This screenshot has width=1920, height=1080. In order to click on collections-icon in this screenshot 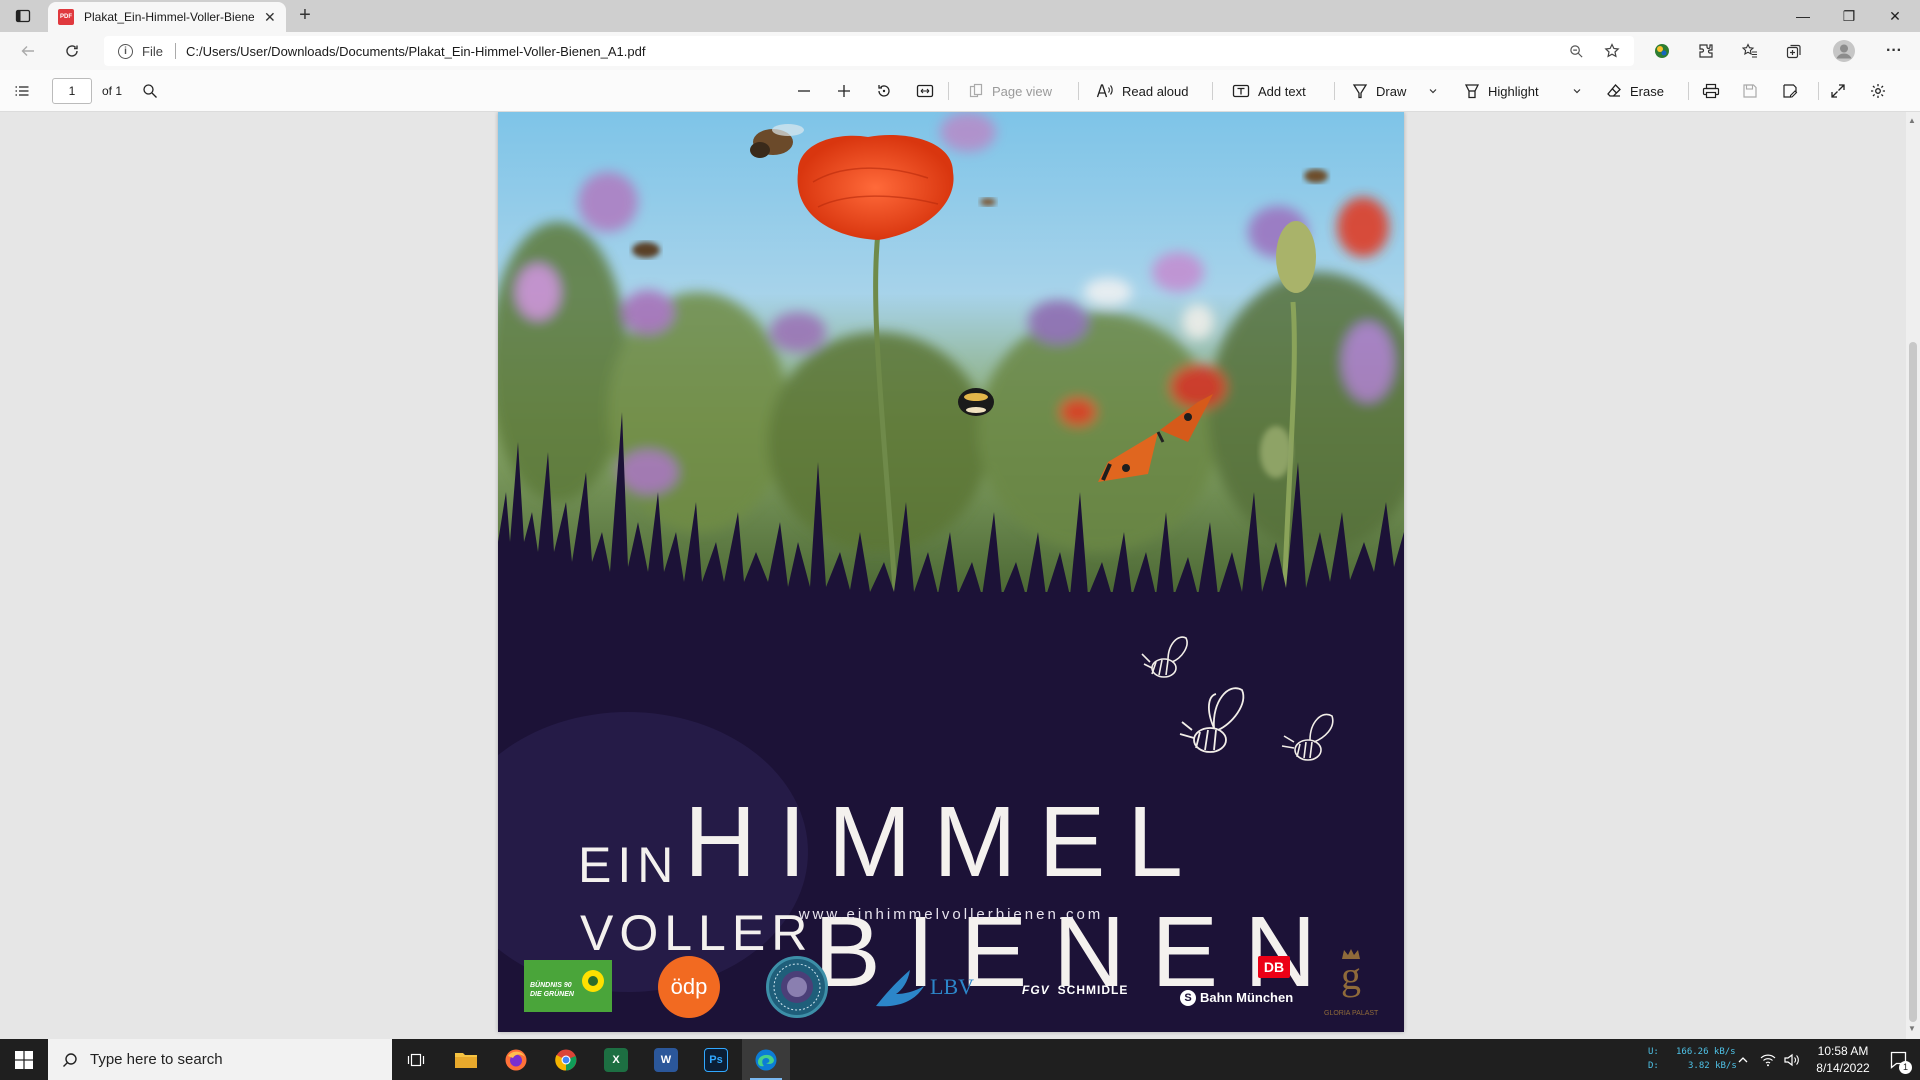, I will do `click(1794, 51)`.